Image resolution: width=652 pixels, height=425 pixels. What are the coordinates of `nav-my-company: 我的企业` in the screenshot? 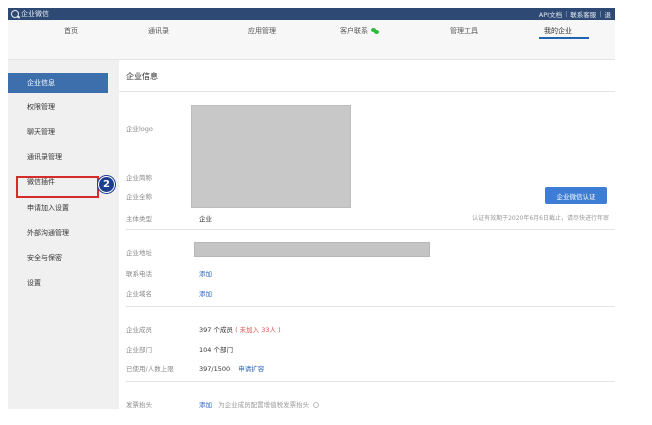 It's located at (558, 31).